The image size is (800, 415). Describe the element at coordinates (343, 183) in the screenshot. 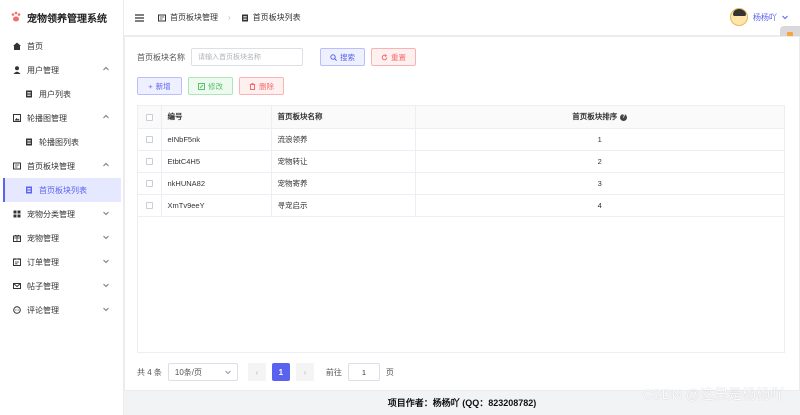

I see `cell-name: 宠物寄养` at that location.